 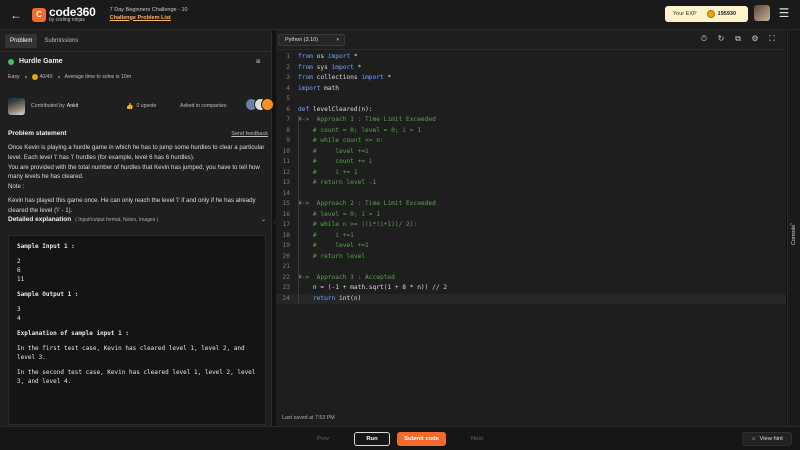 I want to click on timer-icon: ⏱, so click(x=704, y=39).